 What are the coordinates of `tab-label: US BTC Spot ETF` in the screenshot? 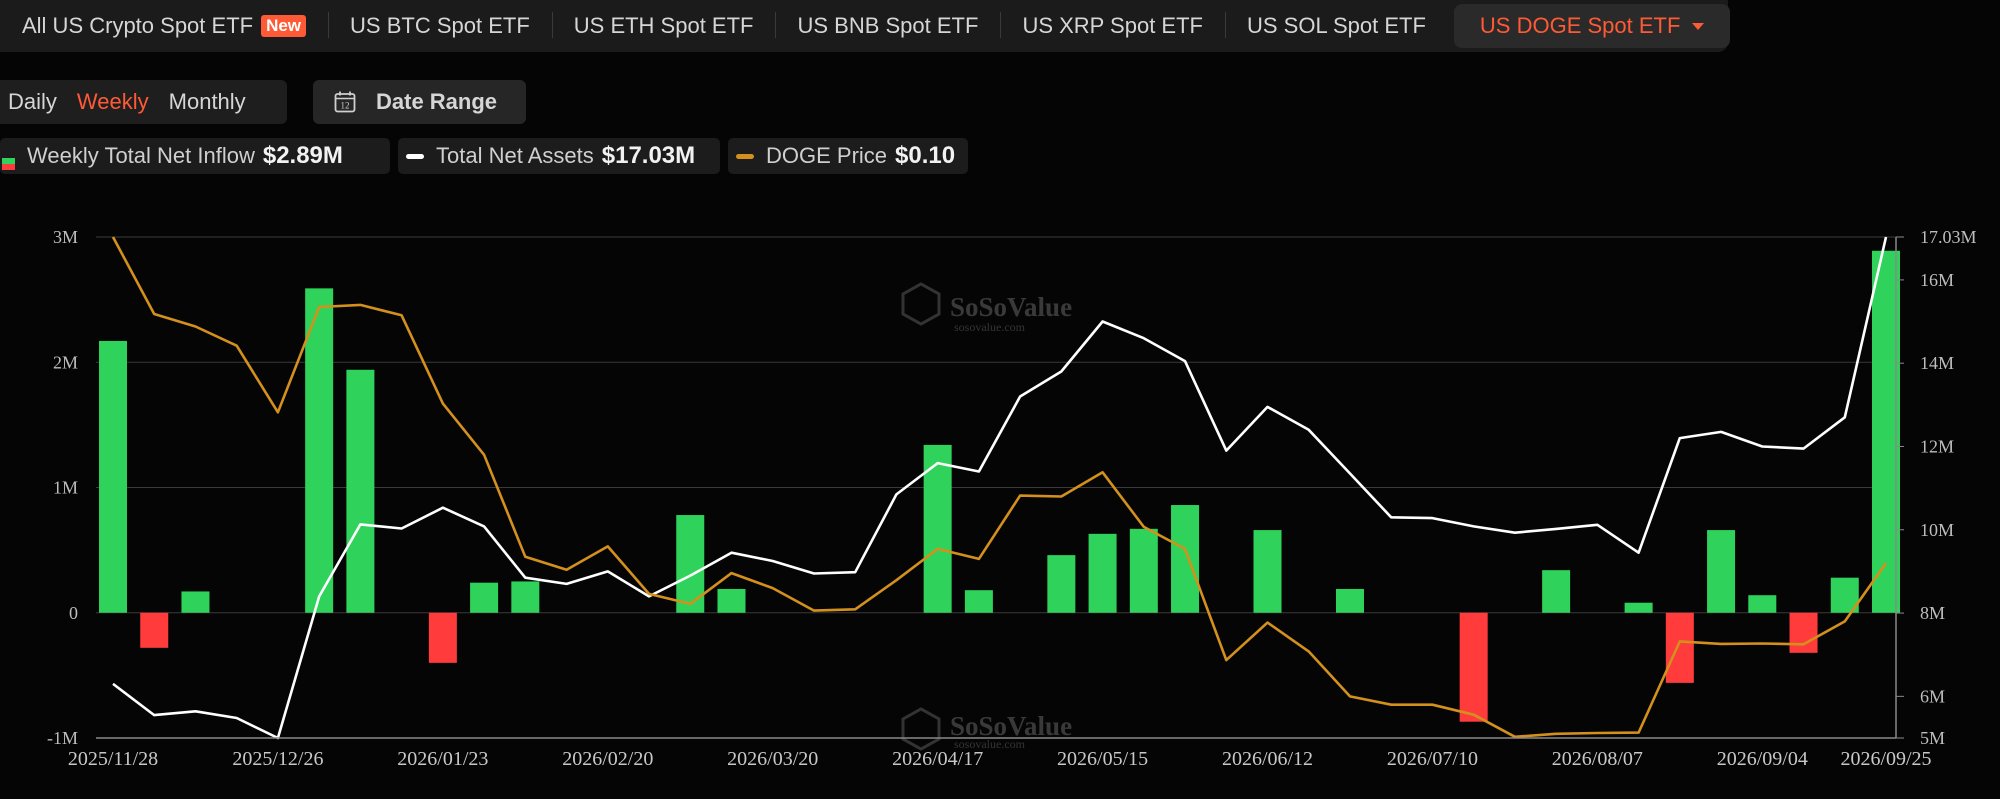 It's located at (440, 25).